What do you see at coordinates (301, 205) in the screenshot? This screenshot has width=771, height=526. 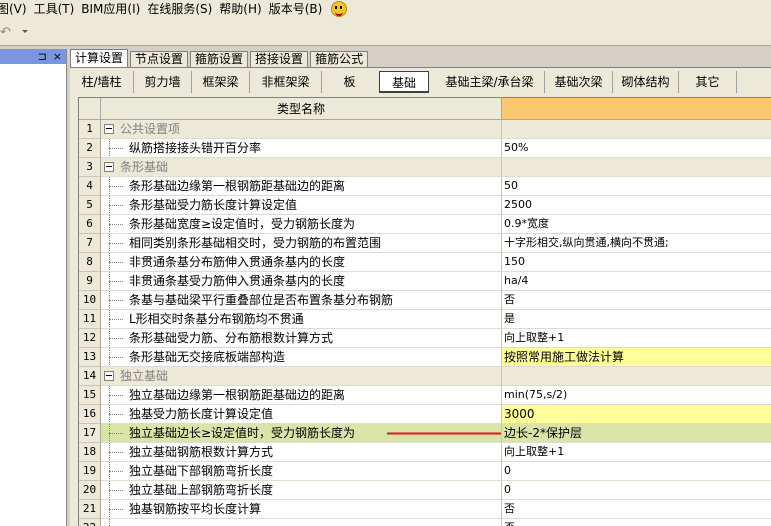 I see `setting-name-cell: 条形基础受力筋长度计算设定值` at bounding box center [301, 205].